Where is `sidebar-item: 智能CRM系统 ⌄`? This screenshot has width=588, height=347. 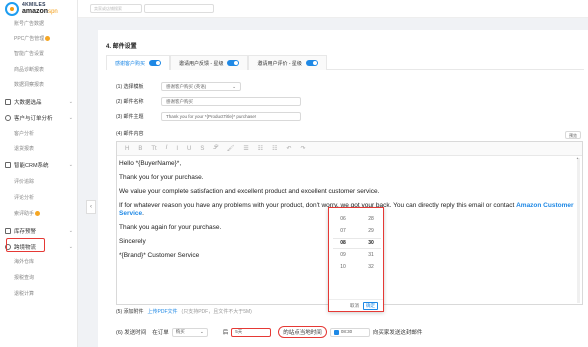
sidebar-item: 智能CRM系统 ⌄ is located at coordinates (39, 165).